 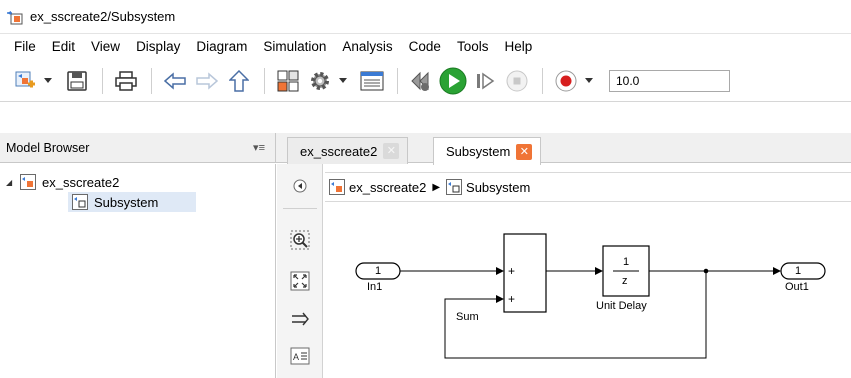 I want to click on stop-button, so click(x=517, y=81).